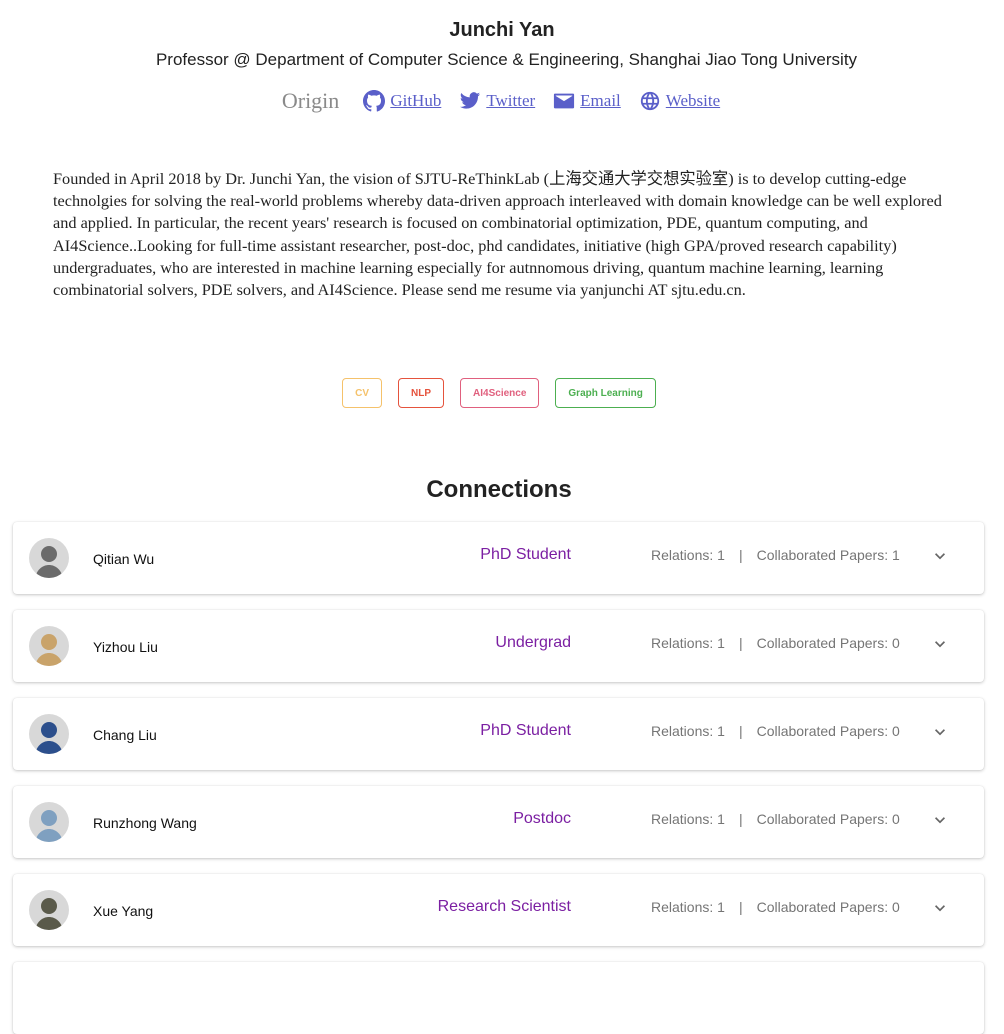 The height and width of the screenshot is (1034, 1004). I want to click on connections-title: Connections, so click(499, 489).